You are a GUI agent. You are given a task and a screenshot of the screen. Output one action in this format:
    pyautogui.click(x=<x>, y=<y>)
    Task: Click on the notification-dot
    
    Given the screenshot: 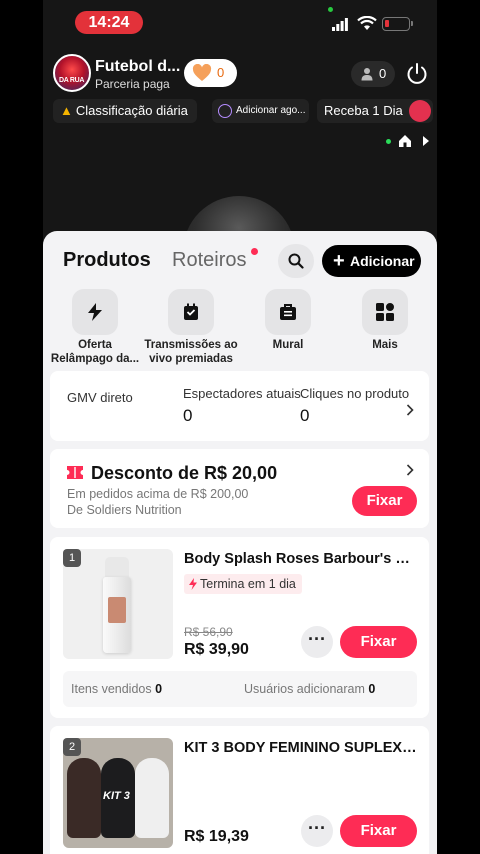 What is the action you would take?
    pyautogui.click(x=254, y=251)
    